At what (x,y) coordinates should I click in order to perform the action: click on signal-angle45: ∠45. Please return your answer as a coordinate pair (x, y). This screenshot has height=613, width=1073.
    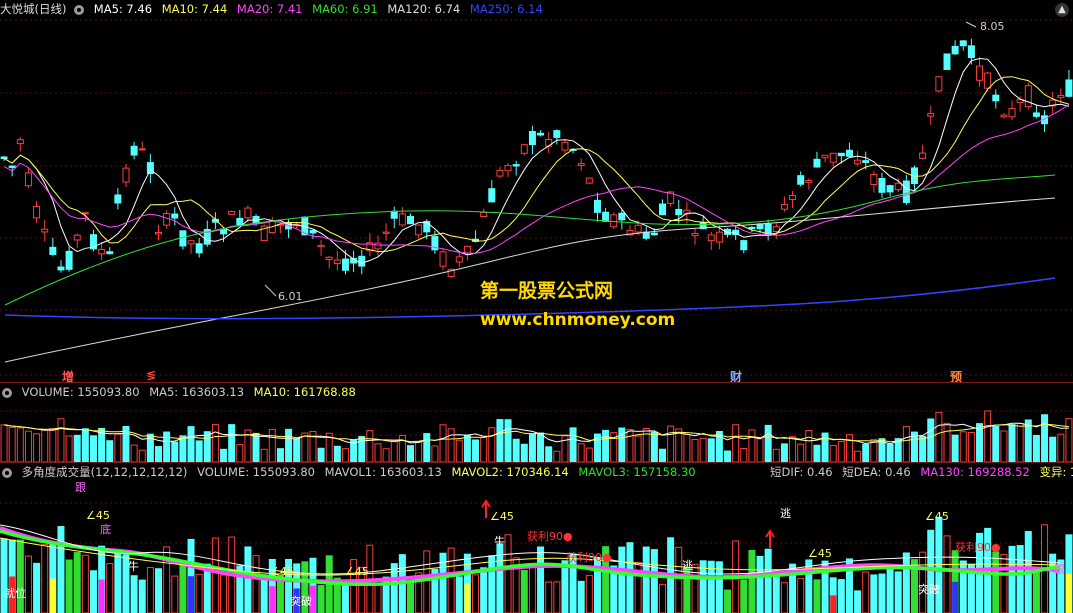
    Looking at the image, I should click on (282, 571).